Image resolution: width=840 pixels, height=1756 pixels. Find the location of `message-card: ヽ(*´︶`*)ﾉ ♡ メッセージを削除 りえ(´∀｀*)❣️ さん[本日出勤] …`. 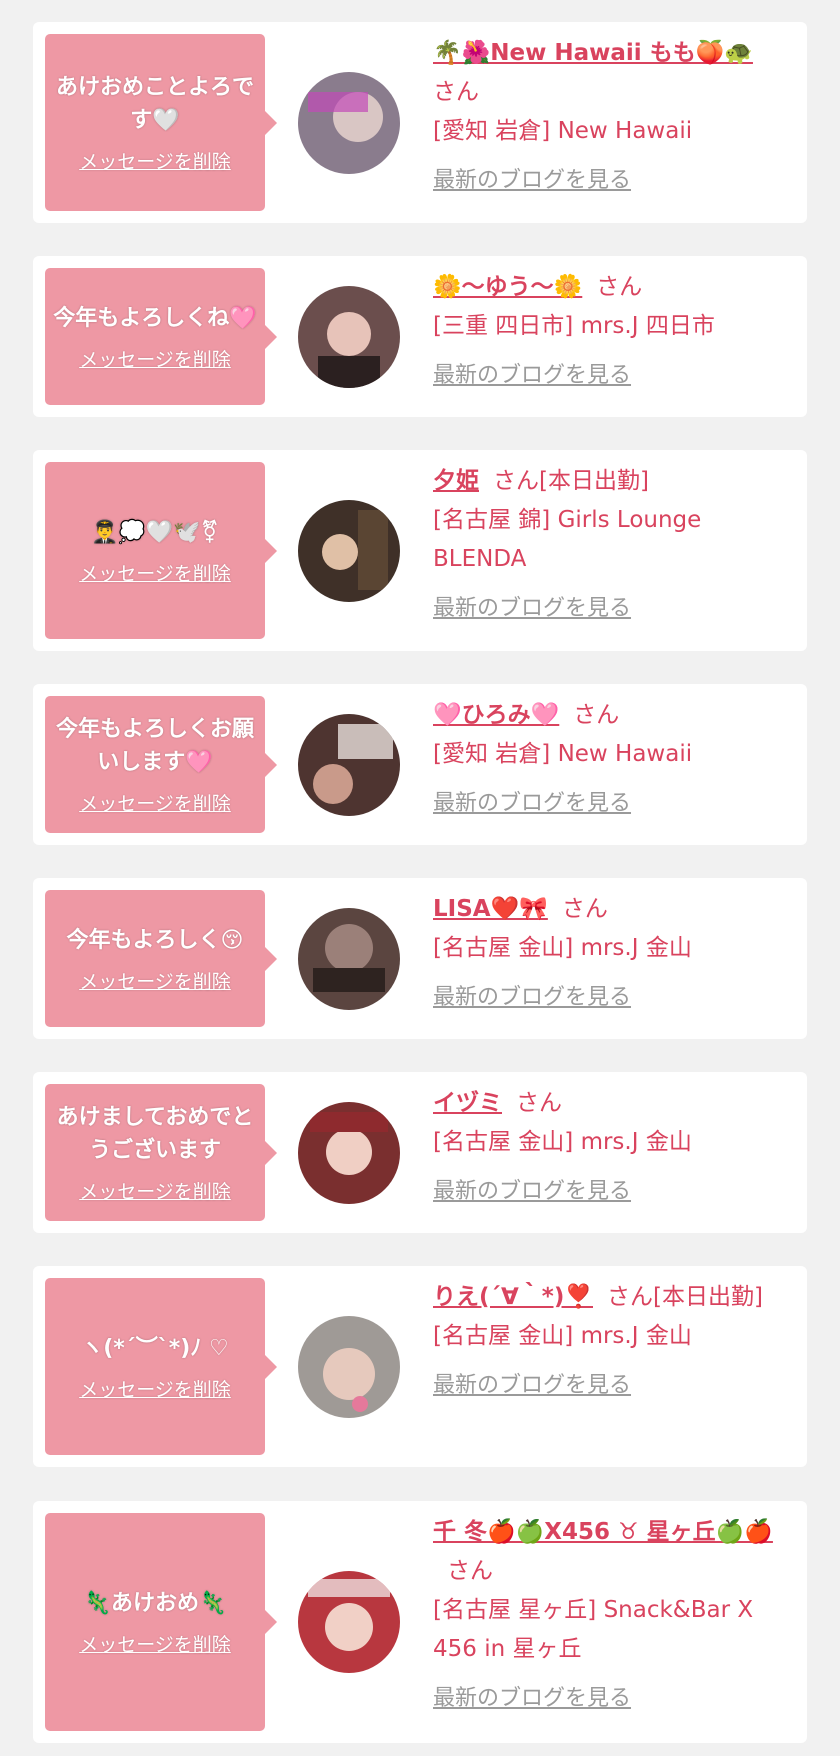

message-card: ヽ(*´︶`*)ﾉ ♡ メッセージを削除 りえ(´∀｀*)❣️ さん[本日出勤] … is located at coordinates (420, 1366).